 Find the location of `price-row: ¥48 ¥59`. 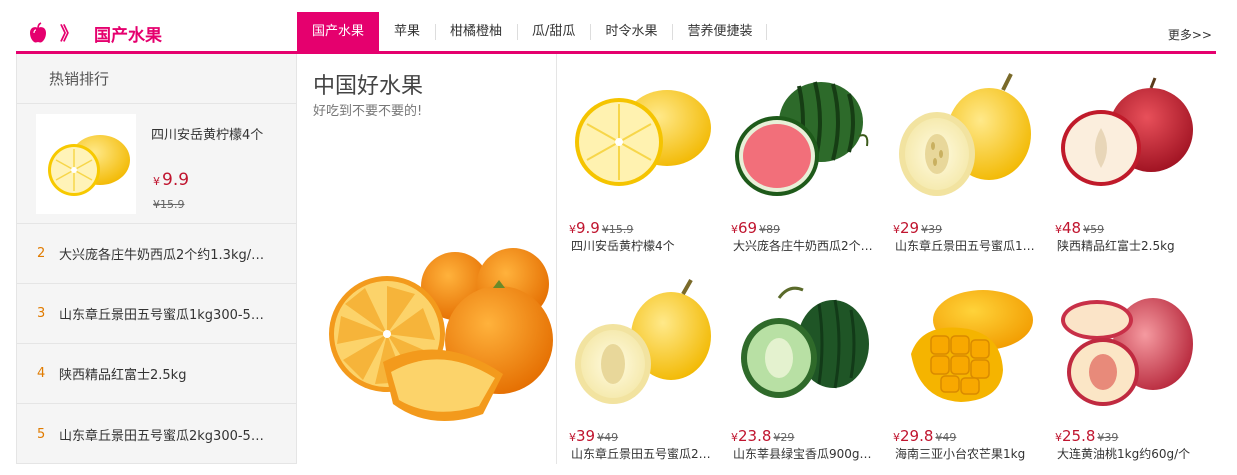

price-row: ¥48 ¥59 is located at coordinates (1079, 227).